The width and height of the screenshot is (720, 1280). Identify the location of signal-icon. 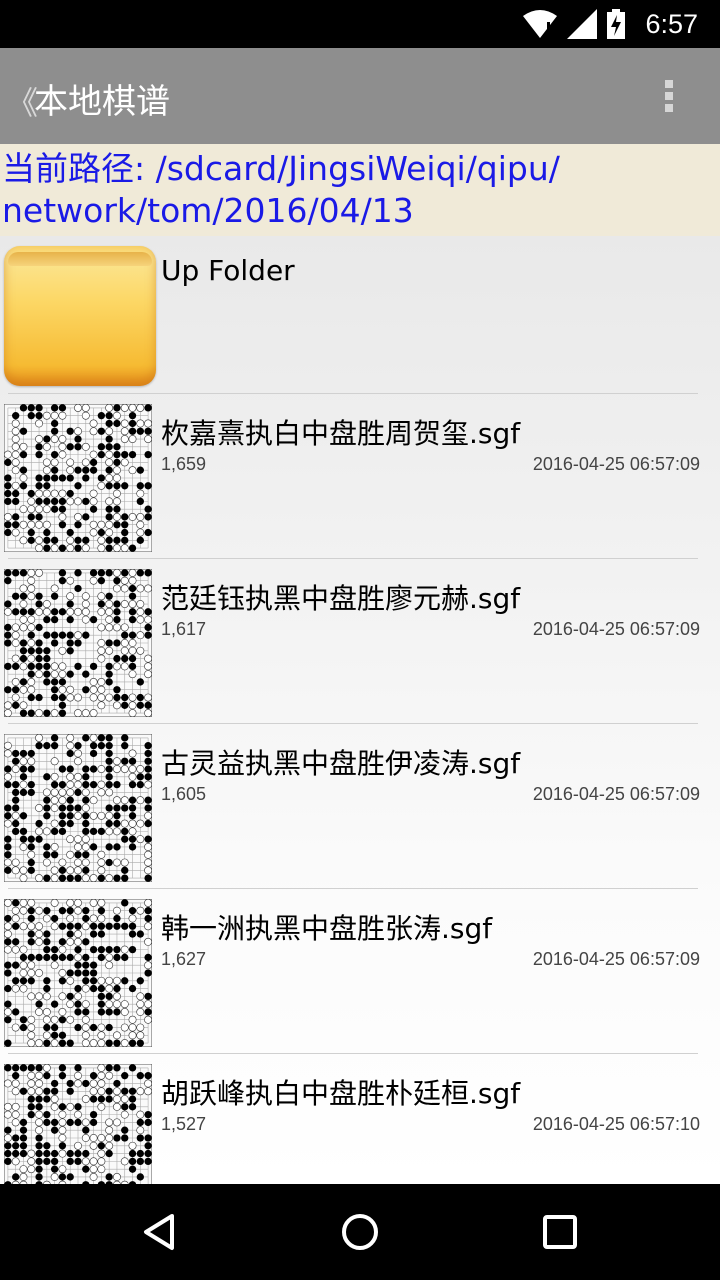
(582, 24).